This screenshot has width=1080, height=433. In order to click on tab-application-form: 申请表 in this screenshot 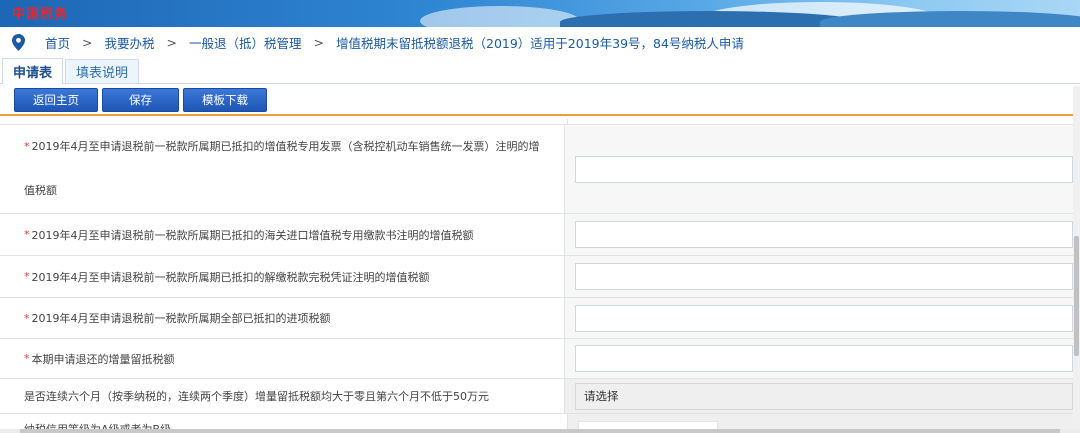, I will do `click(33, 71)`.